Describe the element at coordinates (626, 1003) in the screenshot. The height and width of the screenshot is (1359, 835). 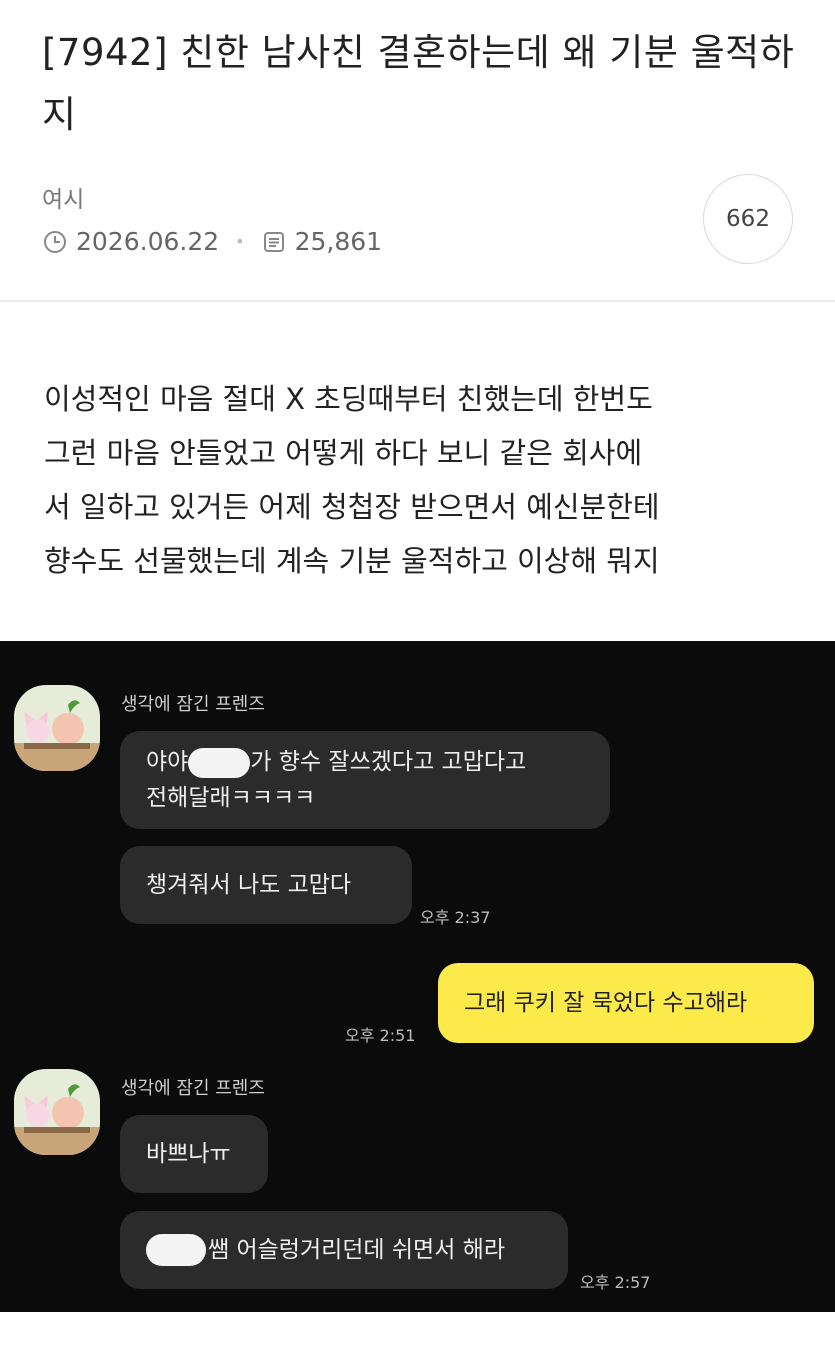
I see `outgoing-message: 그래 쿠키 잘 묵었다 수고해라` at that location.